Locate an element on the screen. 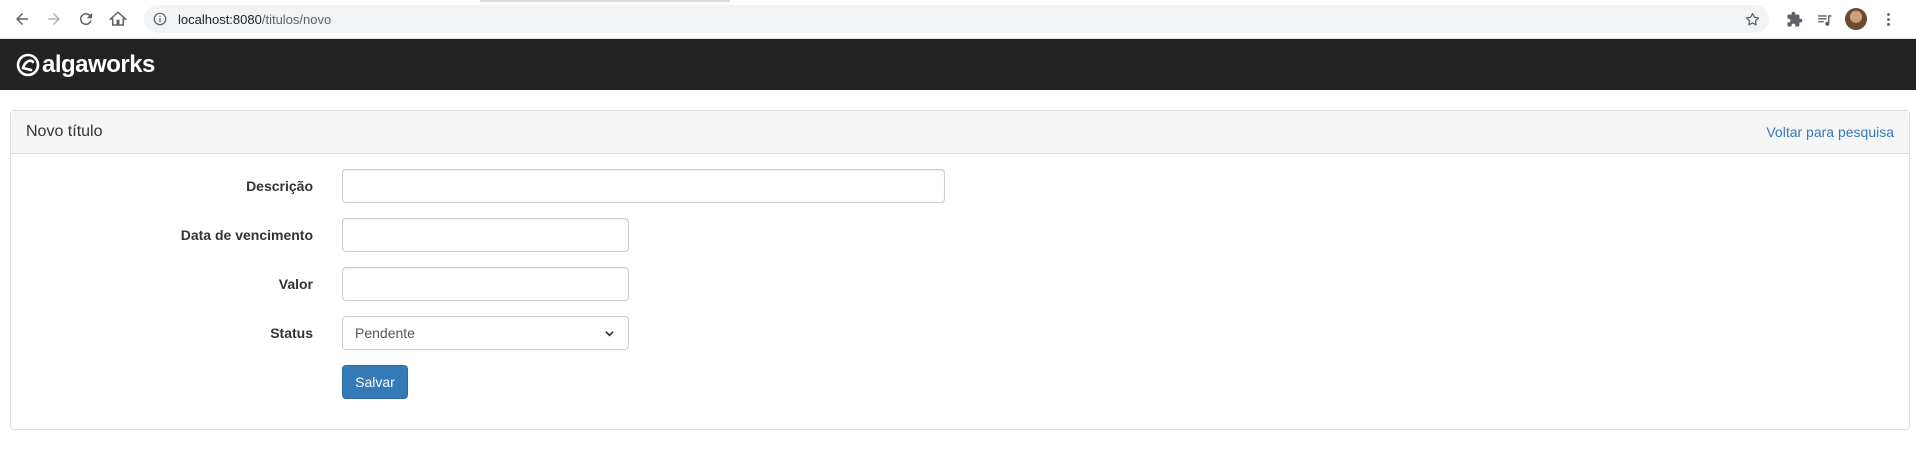 The width and height of the screenshot is (1916, 451). app-navbar: algaworks is located at coordinates (958, 64).